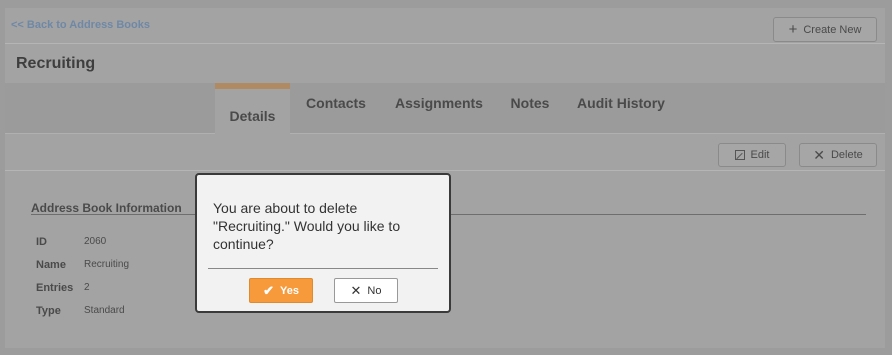 The image size is (892, 355). Describe the element at coordinates (846, 155) in the screenshot. I see `delete-label: Delete` at that location.